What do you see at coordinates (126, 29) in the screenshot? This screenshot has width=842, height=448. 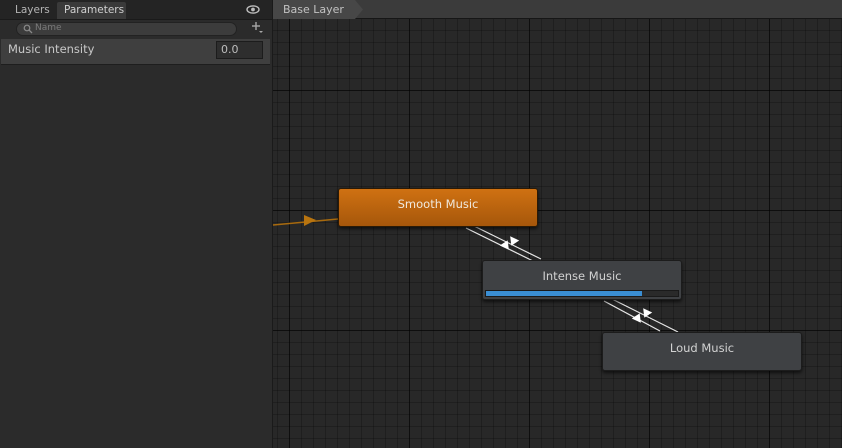 I see `search-input: Name` at bounding box center [126, 29].